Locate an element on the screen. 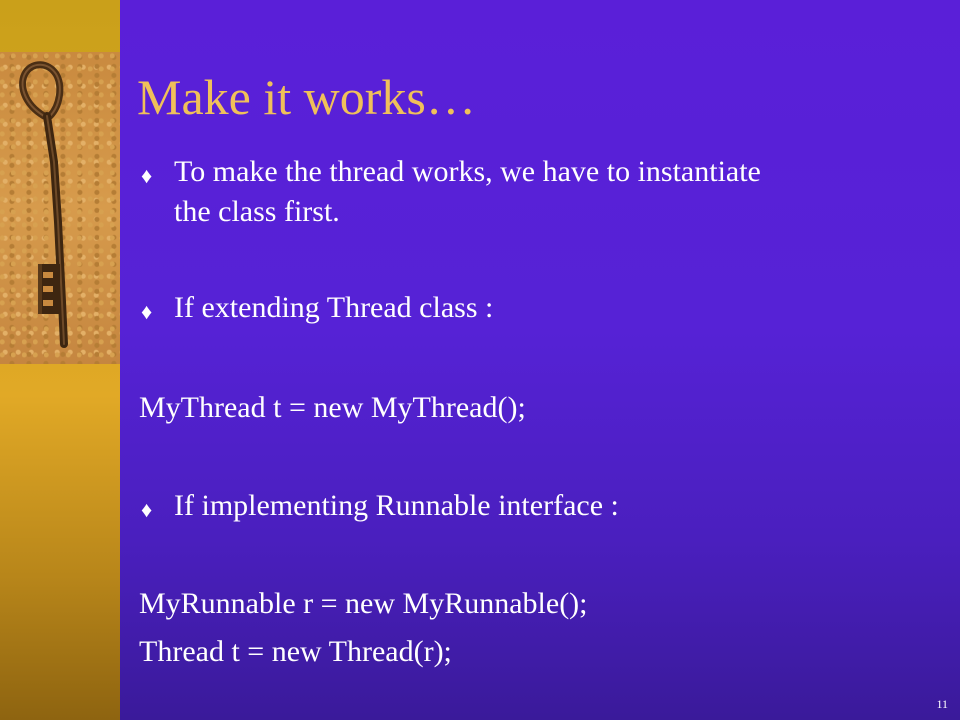 This screenshot has width=960, height=720. bullet-text-line2: the class first. is located at coordinates (257, 211).